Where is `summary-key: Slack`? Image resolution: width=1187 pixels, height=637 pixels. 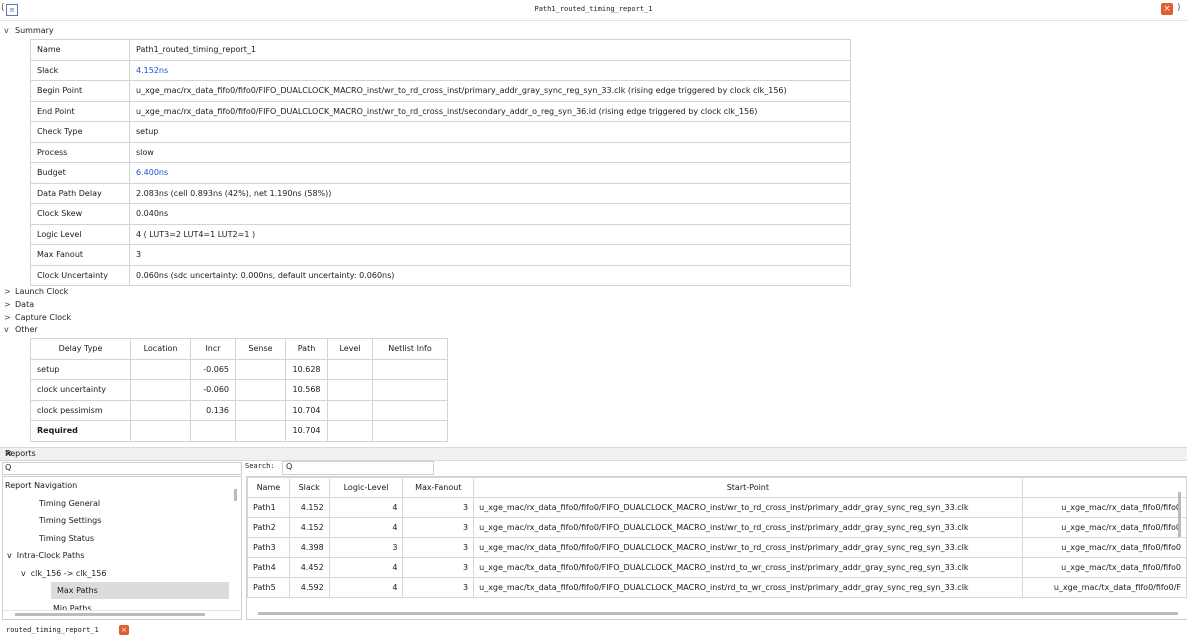
summary-key: Slack is located at coordinates (80, 70).